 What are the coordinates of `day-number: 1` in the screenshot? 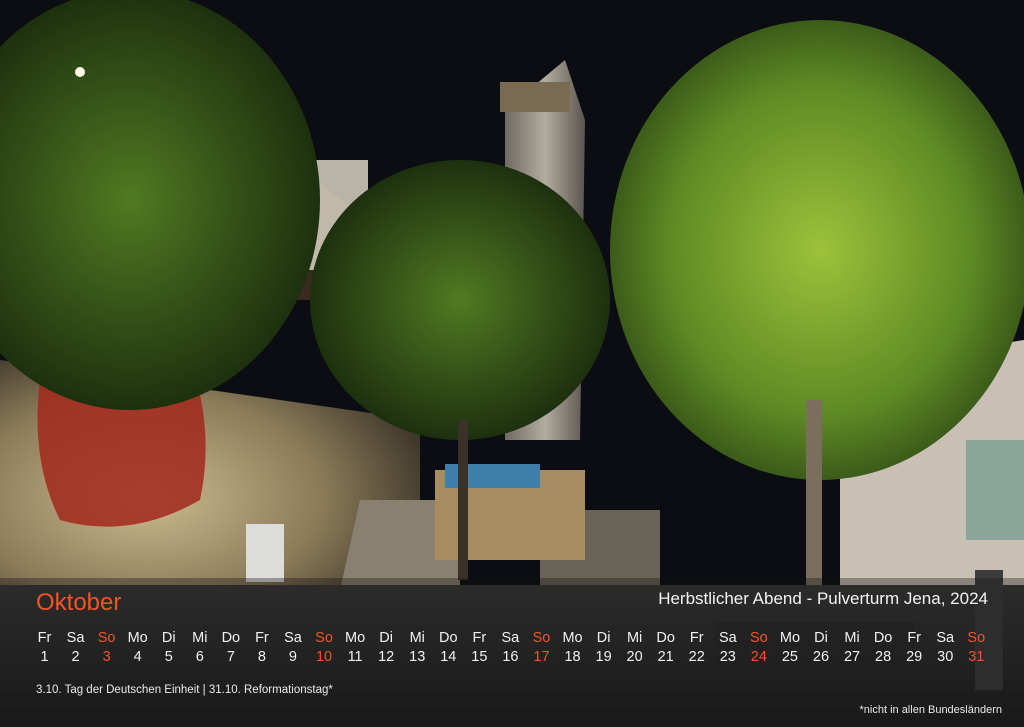 It's located at (44, 657).